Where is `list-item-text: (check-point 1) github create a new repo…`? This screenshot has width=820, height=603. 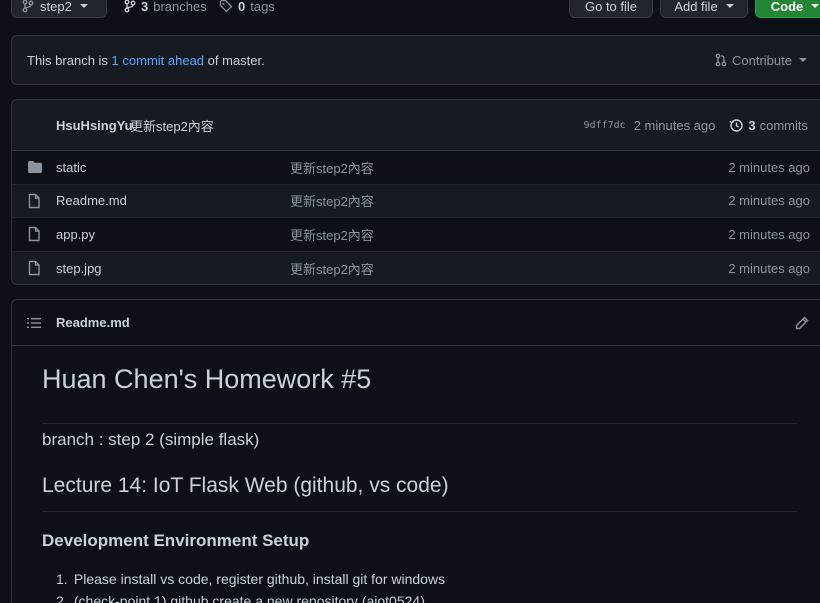
list-item-text: (check-point 1) github create a new repo… is located at coordinates (249, 598).